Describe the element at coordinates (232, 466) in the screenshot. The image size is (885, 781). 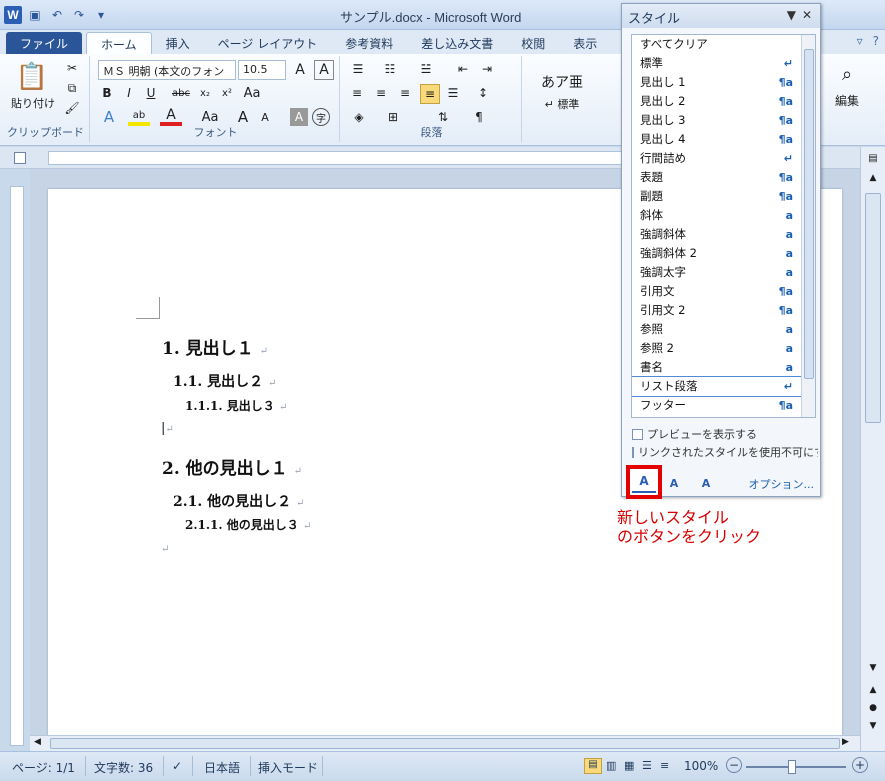
I see `doc-heading-2: 2. 他の見出し１ ↵` at that location.